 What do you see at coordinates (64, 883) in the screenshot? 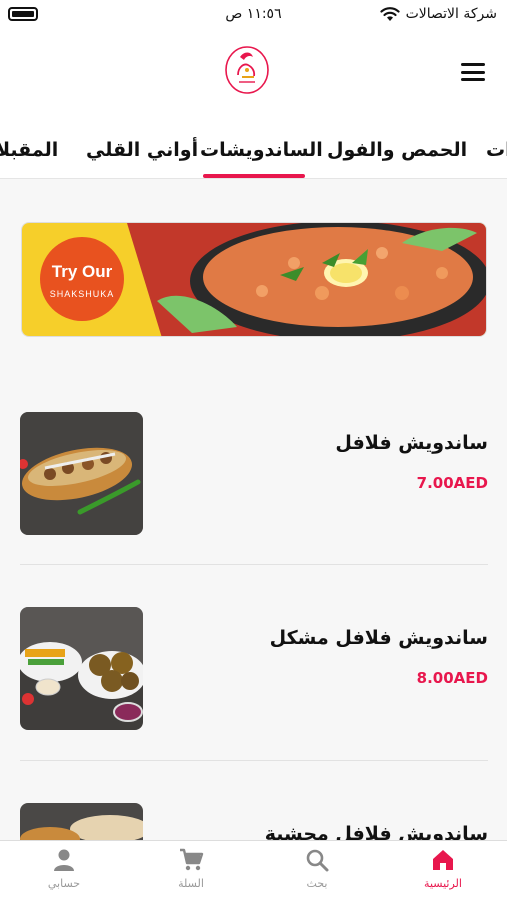
I see `nav-account-label: حسابي` at bounding box center [64, 883].